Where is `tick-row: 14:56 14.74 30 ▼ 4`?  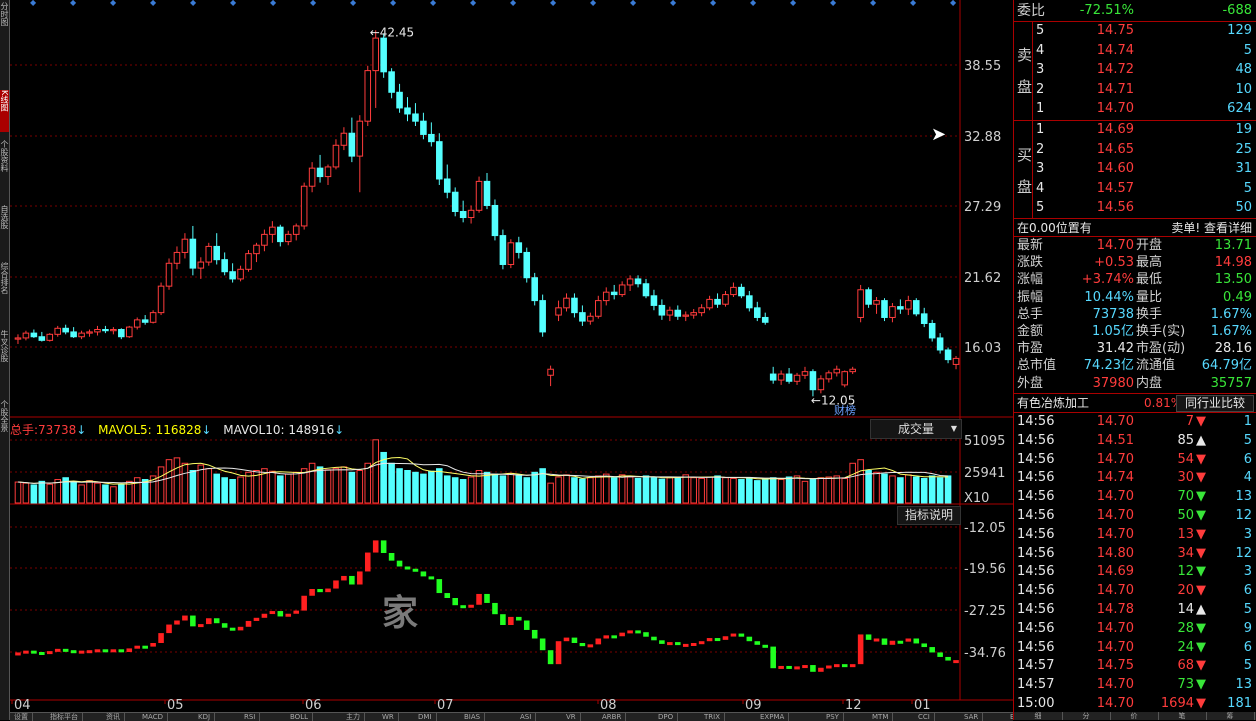 tick-row: 14:56 14.74 30 ▼ 4 is located at coordinates (1135, 478).